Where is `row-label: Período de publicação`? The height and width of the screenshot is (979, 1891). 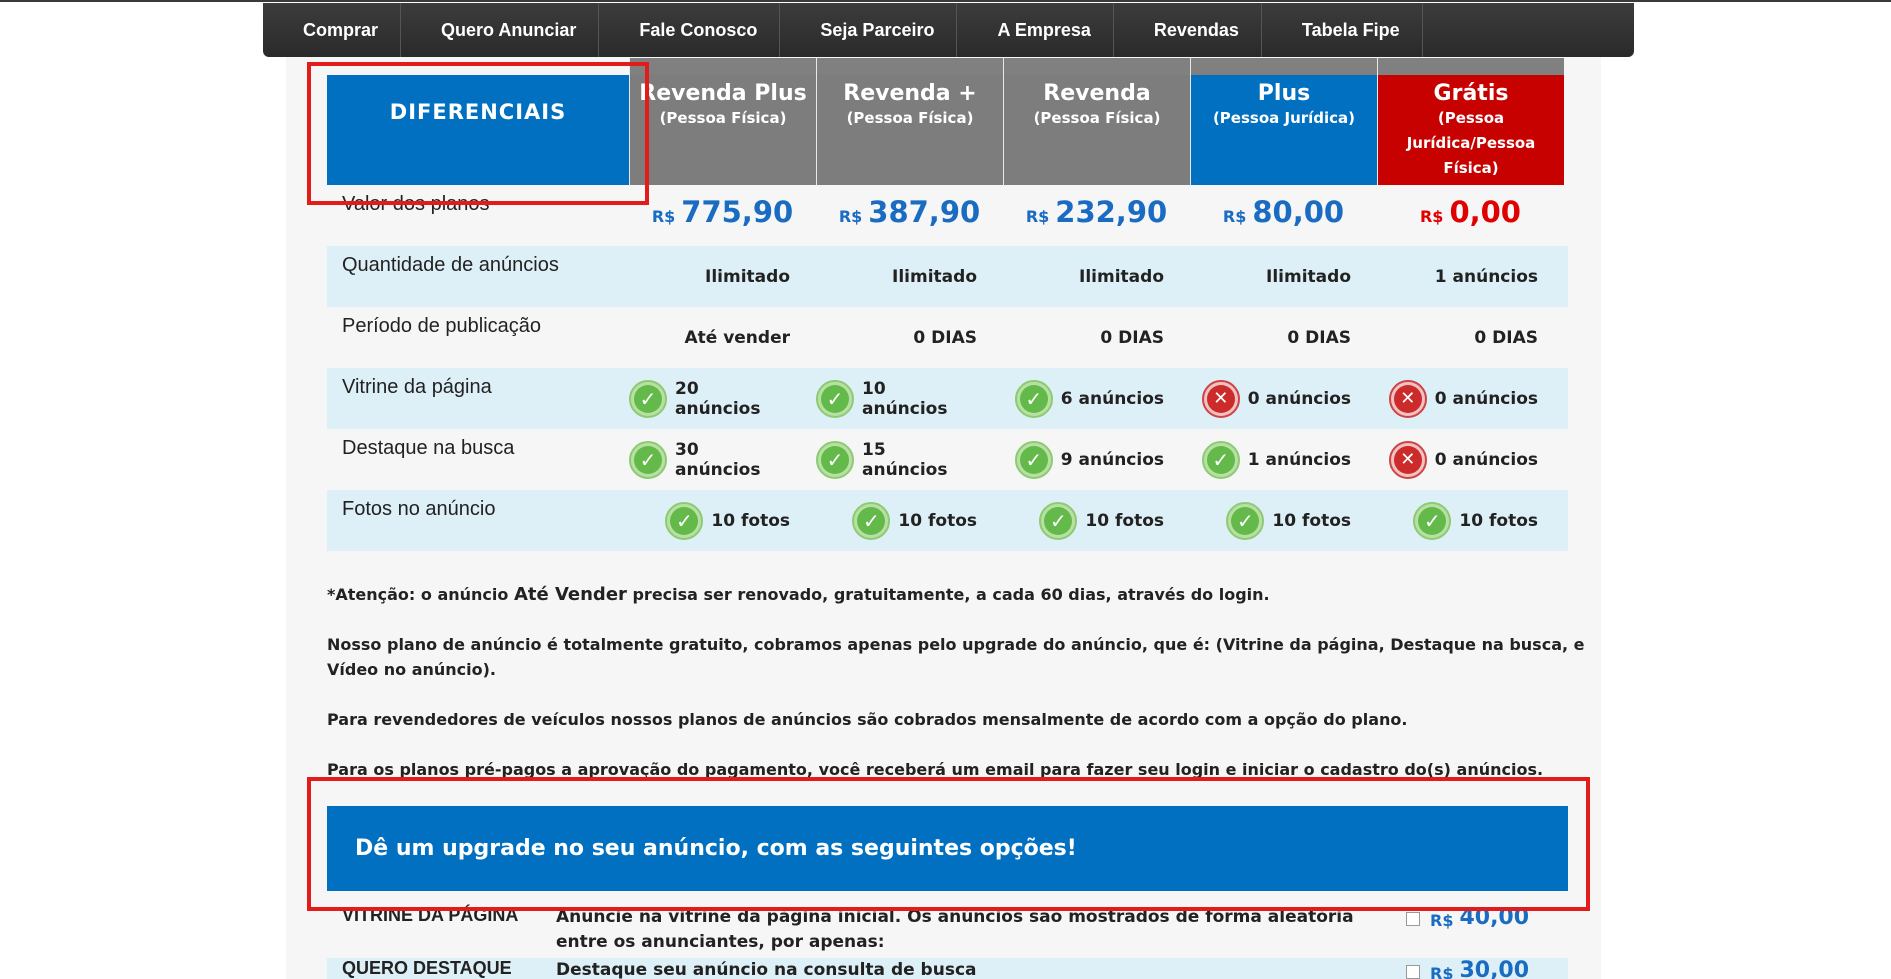
row-label: Período de publicação is located at coordinates (442, 326).